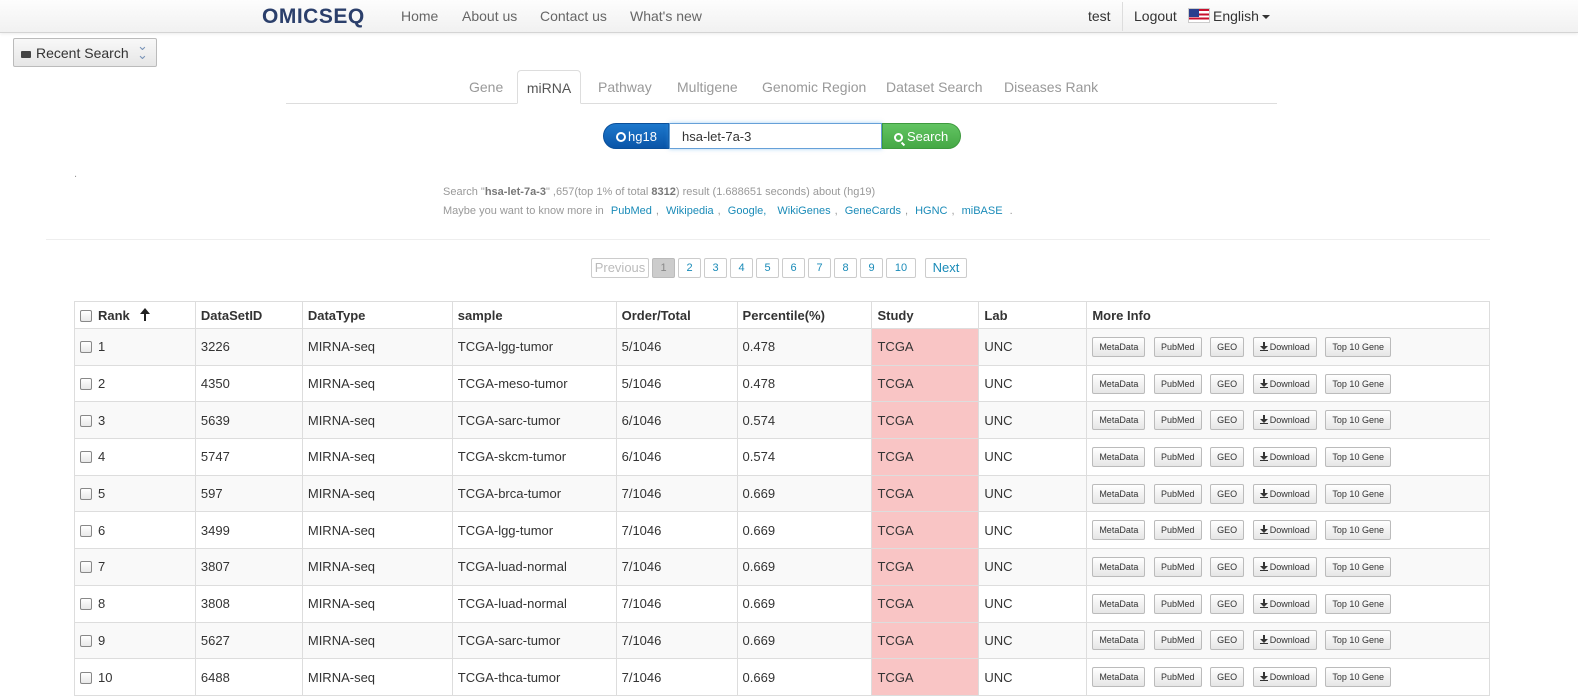 This screenshot has height=700, width=1578. I want to click on genome-selector-button: hg18, so click(636, 136).